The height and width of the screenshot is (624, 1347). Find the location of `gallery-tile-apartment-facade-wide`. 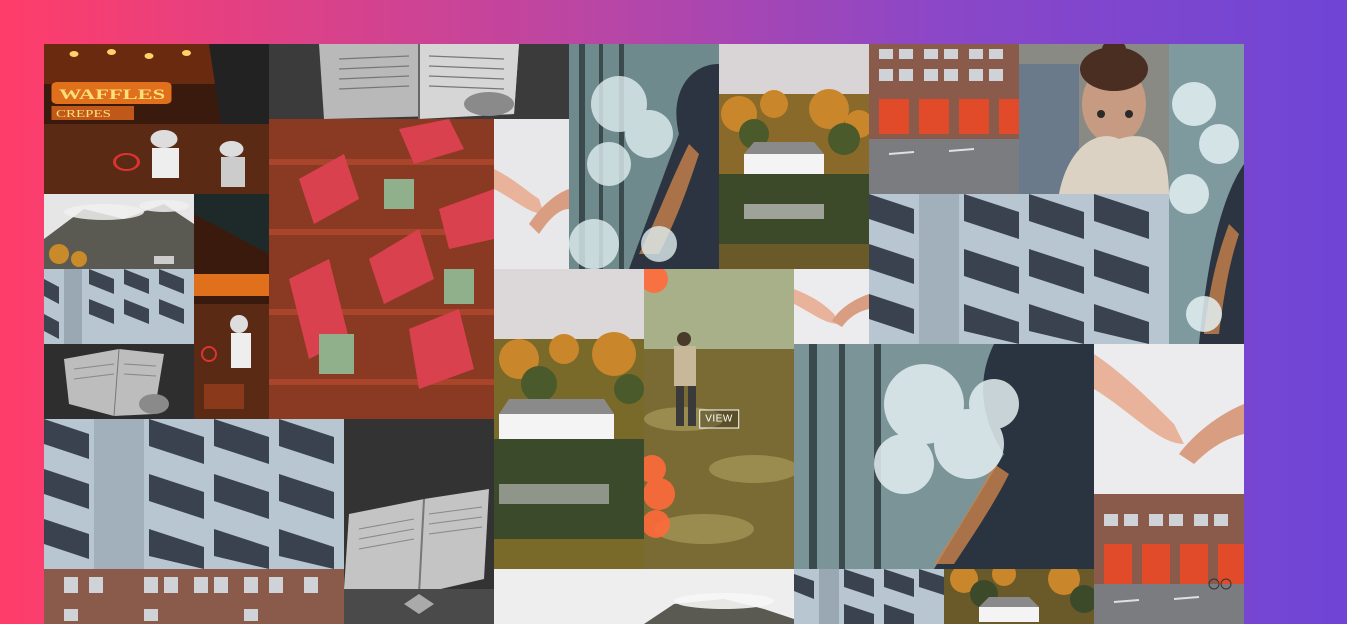

gallery-tile-apartment-facade-wide is located at coordinates (194, 494).